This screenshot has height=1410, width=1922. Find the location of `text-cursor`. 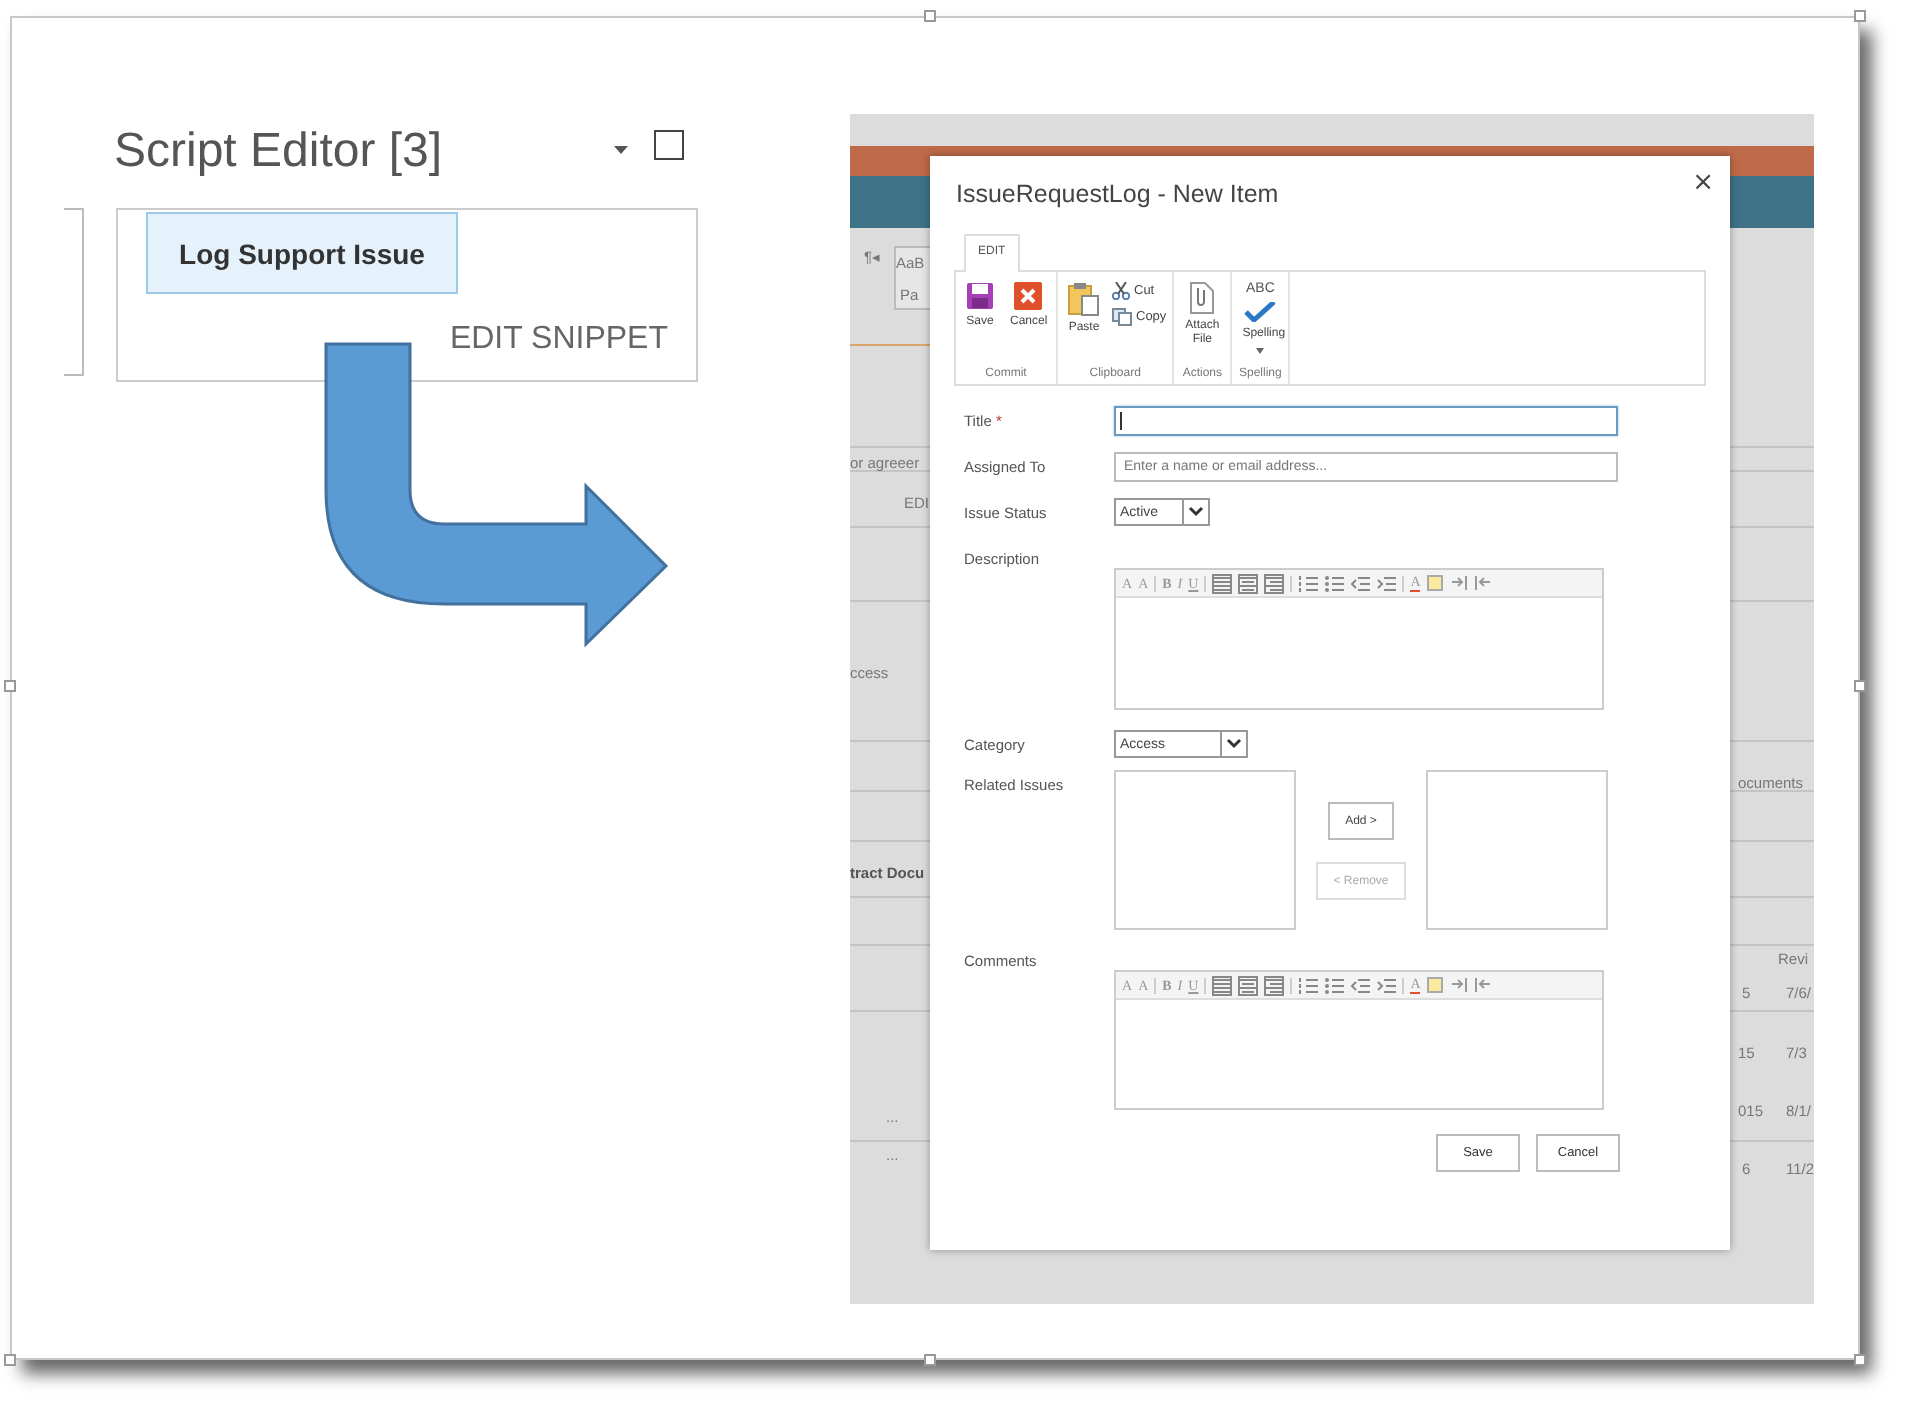

text-cursor is located at coordinates (1121, 421).